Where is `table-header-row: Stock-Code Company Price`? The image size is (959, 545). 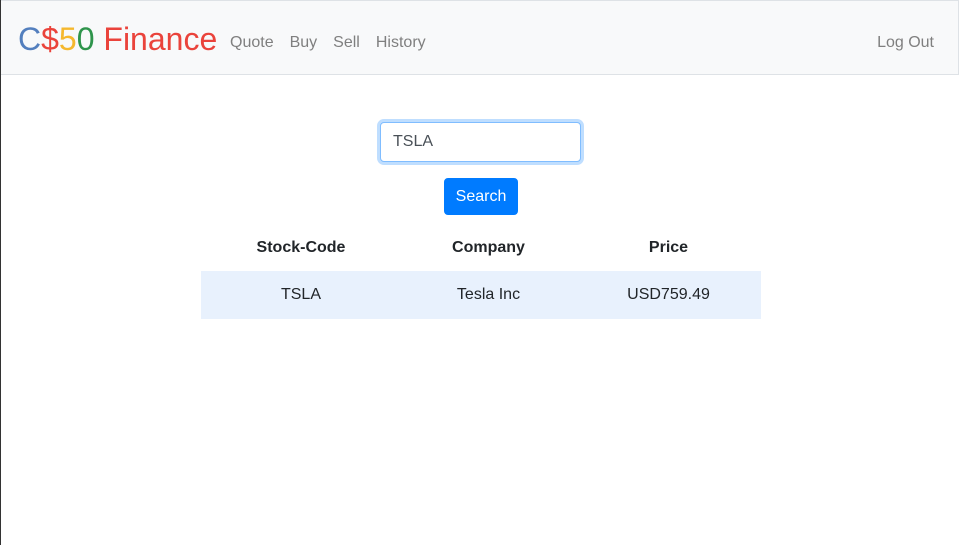
table-header-row: Stock-Code Company Price is located at coordinates (481, 247).